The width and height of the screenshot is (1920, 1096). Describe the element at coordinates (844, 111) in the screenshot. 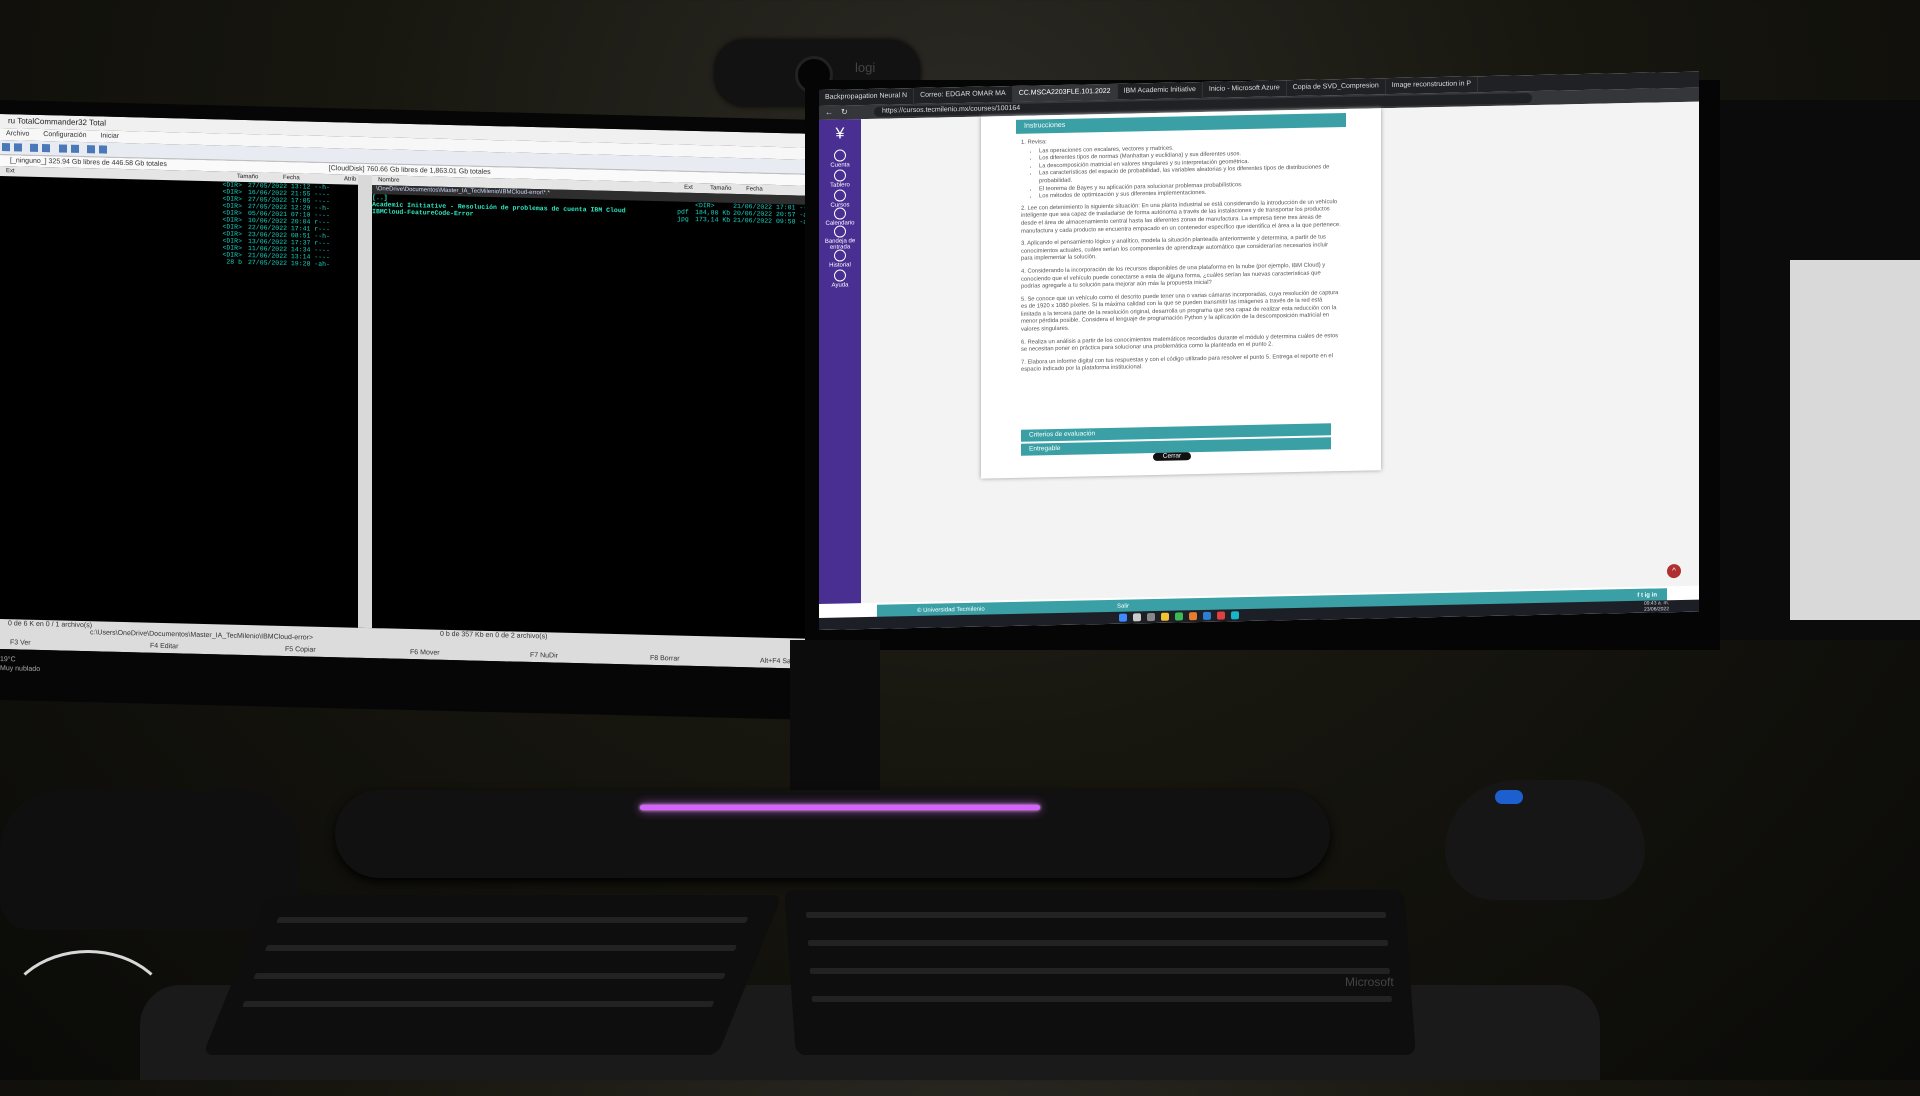

I see `reload-icon: ↻` at that location.